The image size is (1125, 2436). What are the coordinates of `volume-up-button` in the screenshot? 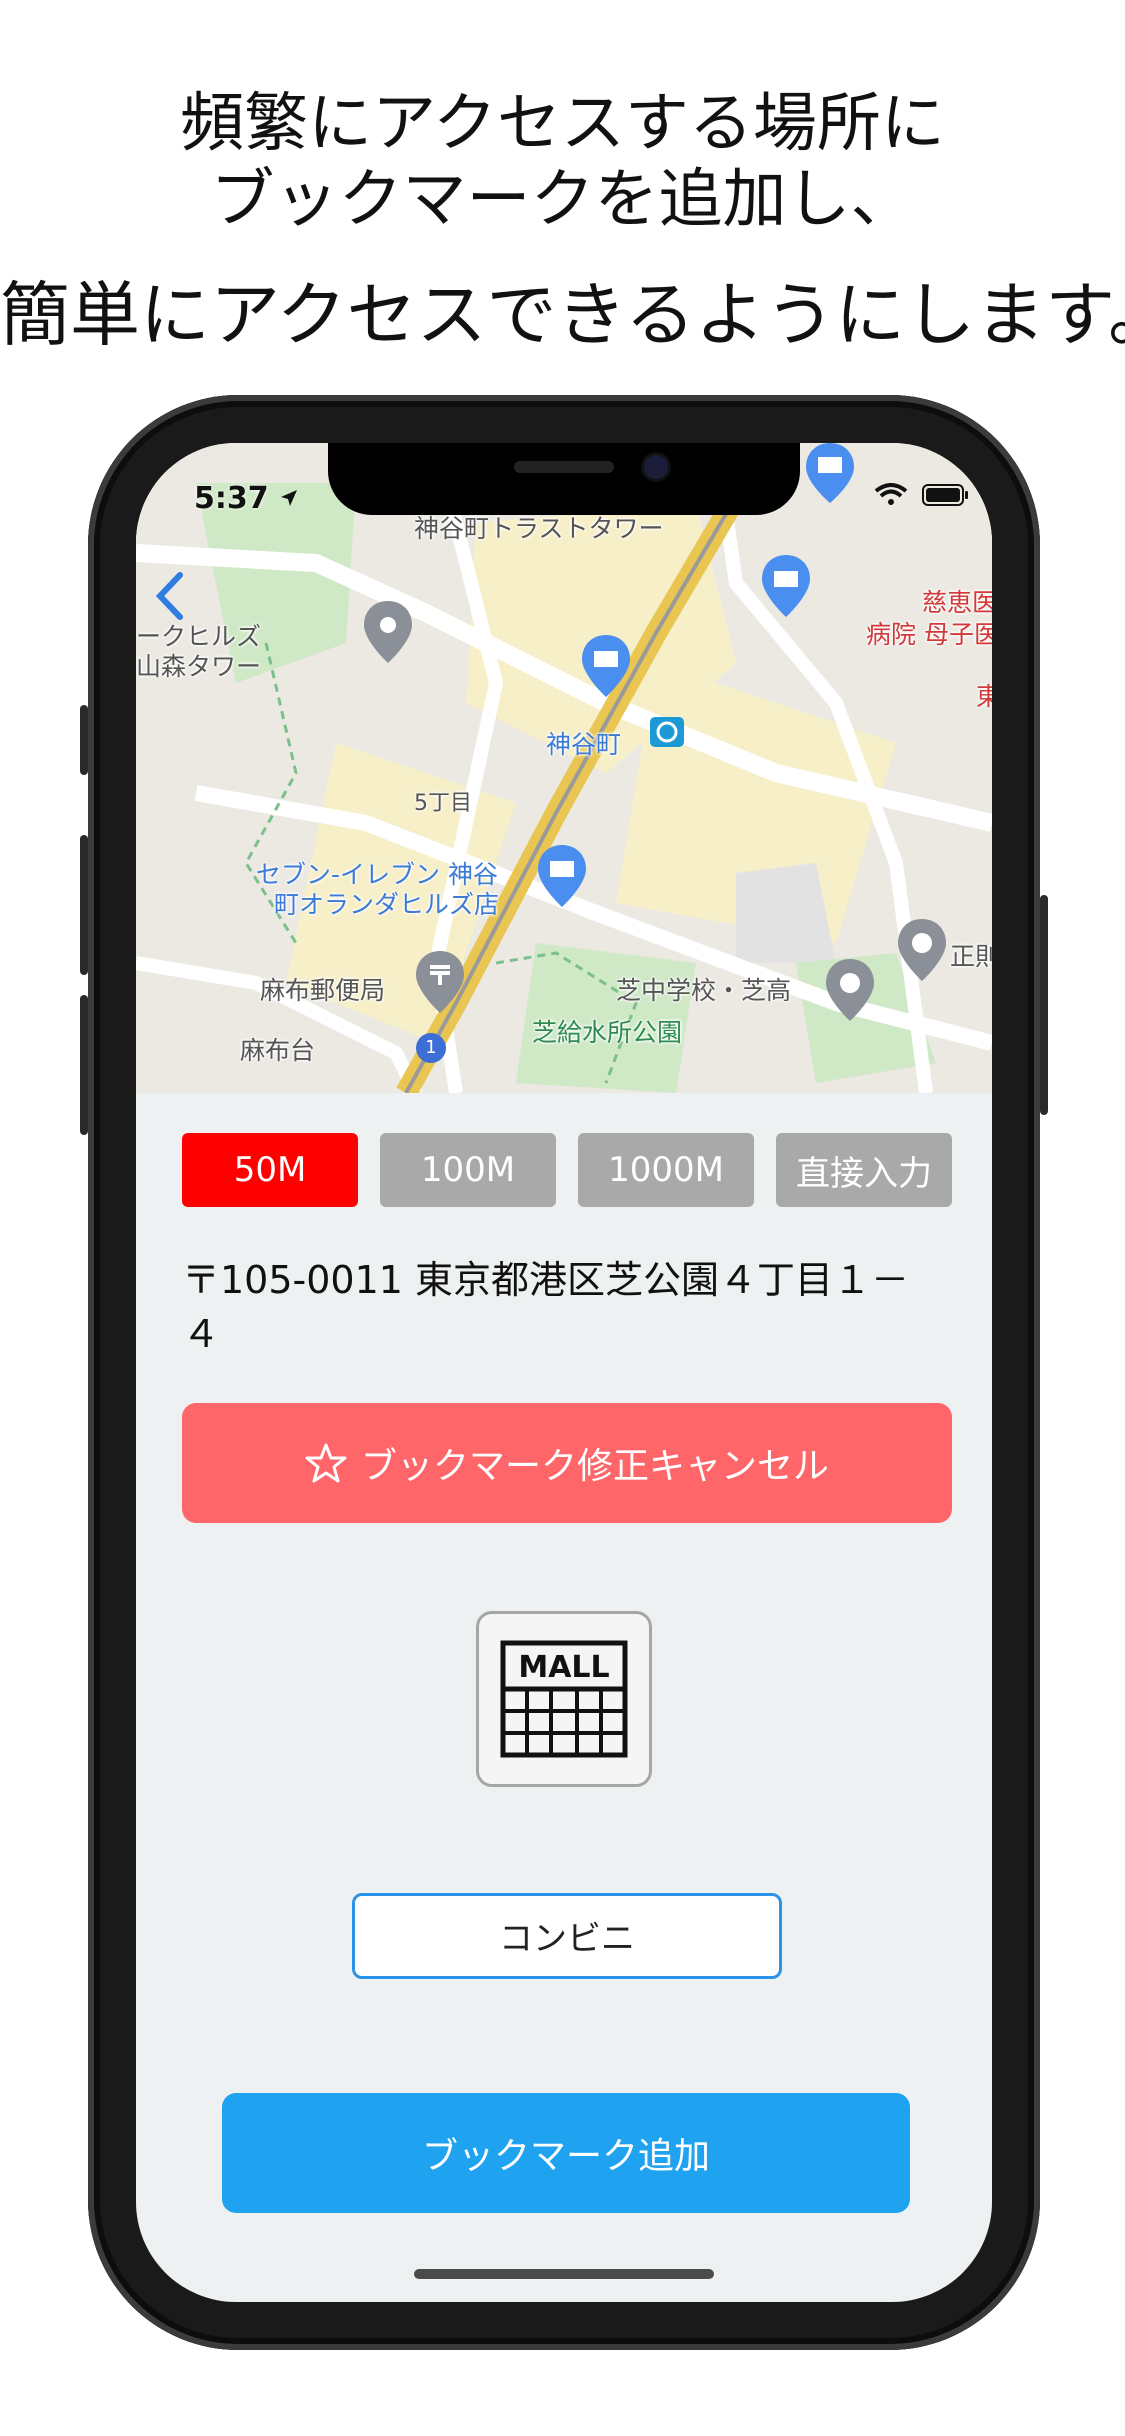 It's located at (84, 905).